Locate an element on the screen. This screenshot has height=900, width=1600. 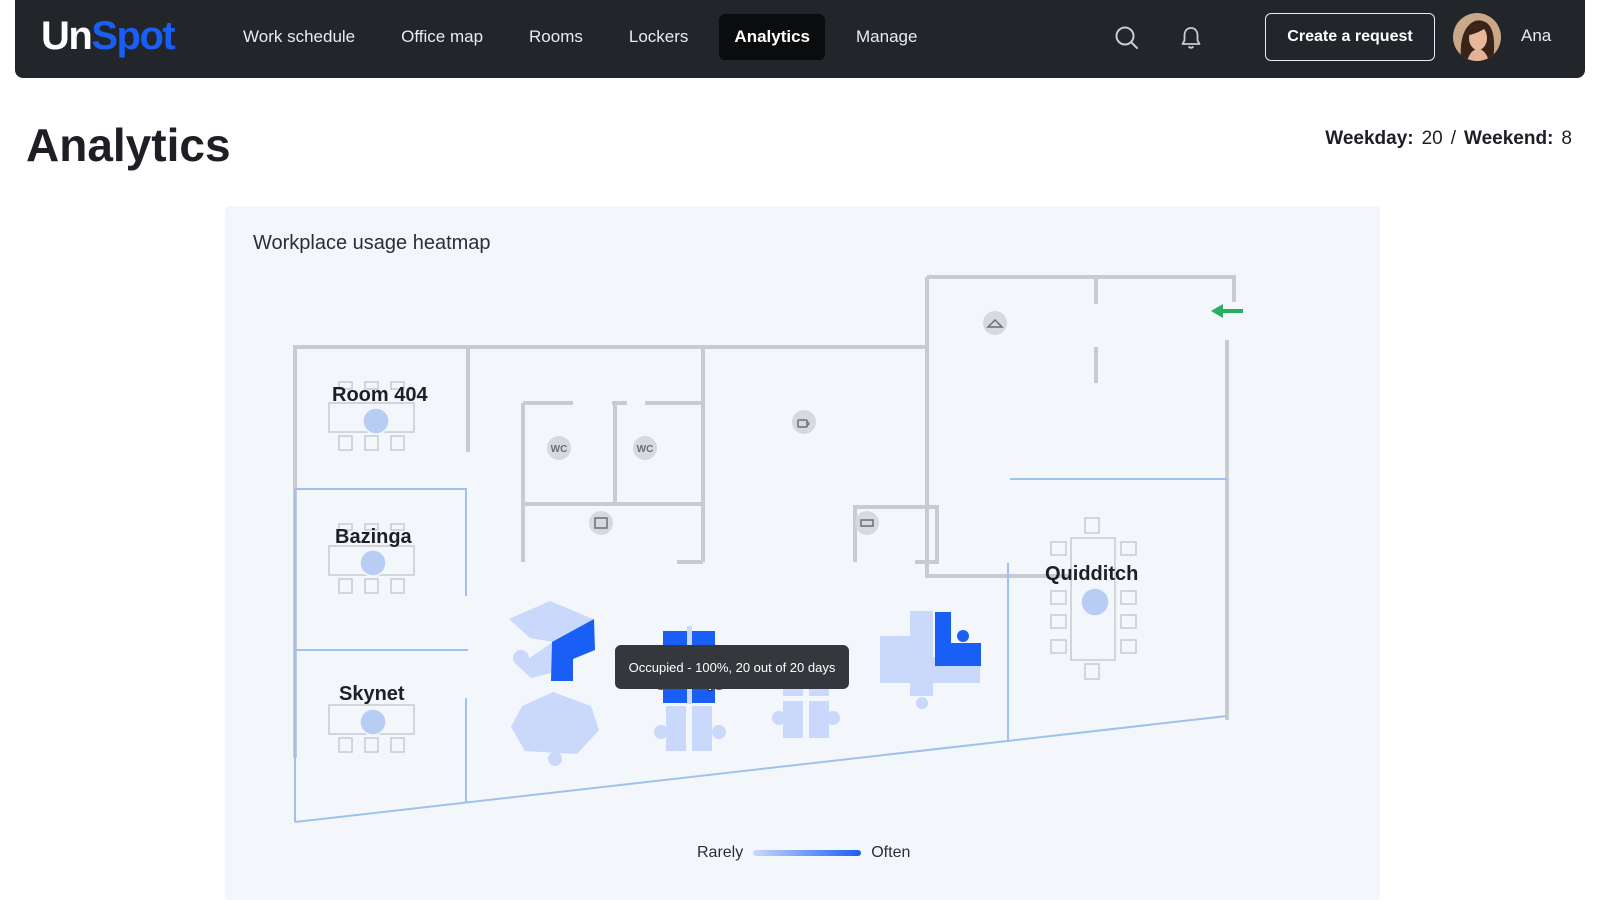
nav-office-map: Office map is located at coordinates (442, 37).